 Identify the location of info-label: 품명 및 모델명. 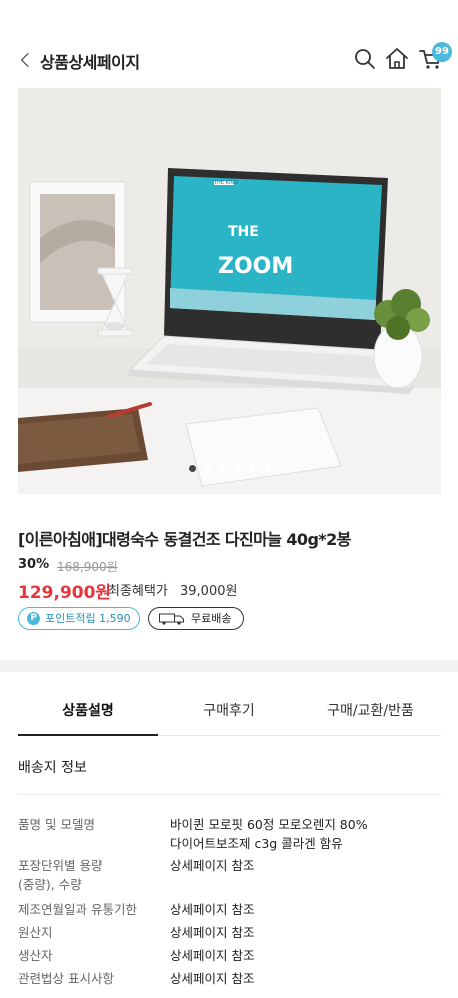
(56, 824).